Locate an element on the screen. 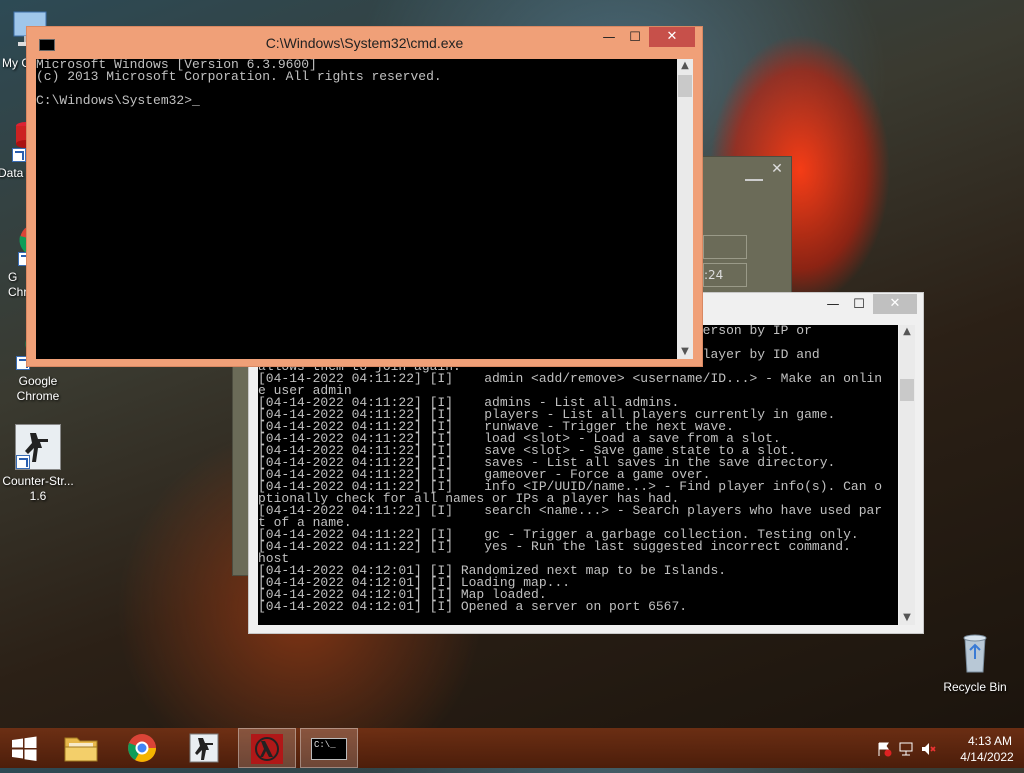  minimize-button is located at coordinates (754, 173).